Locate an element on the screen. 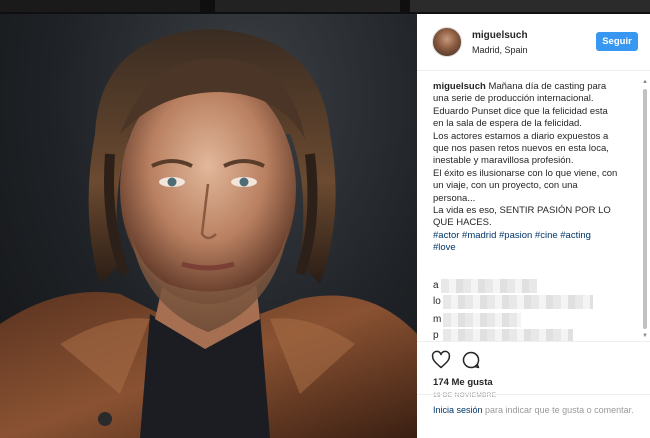  comments-scrollbar: ▲ ▼ is located at coordinates (645, 210).